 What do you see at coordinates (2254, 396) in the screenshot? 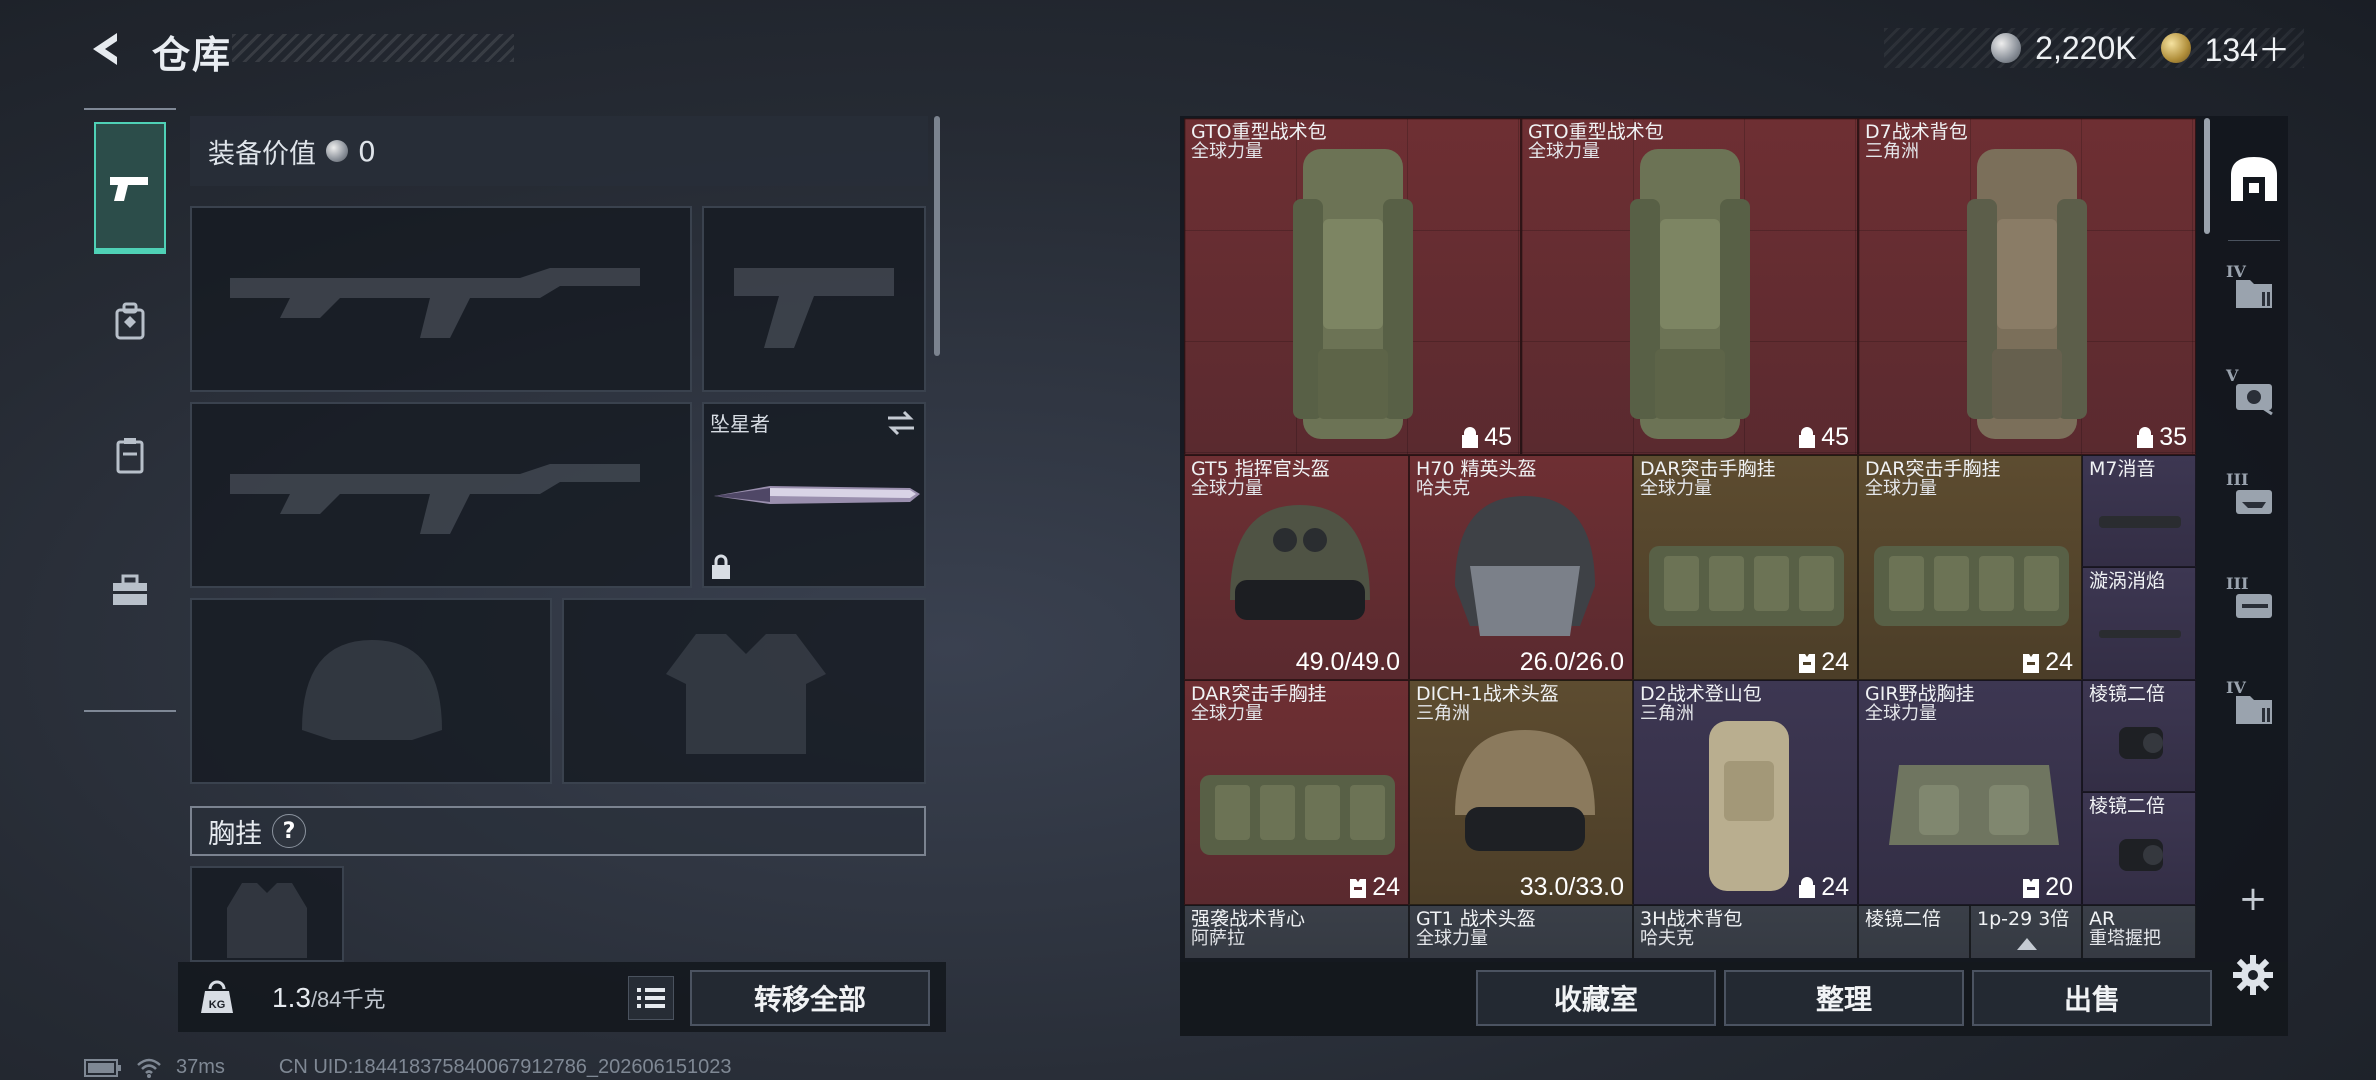
I see `tab-storage-5: V` at bounding box center [2254, 396].